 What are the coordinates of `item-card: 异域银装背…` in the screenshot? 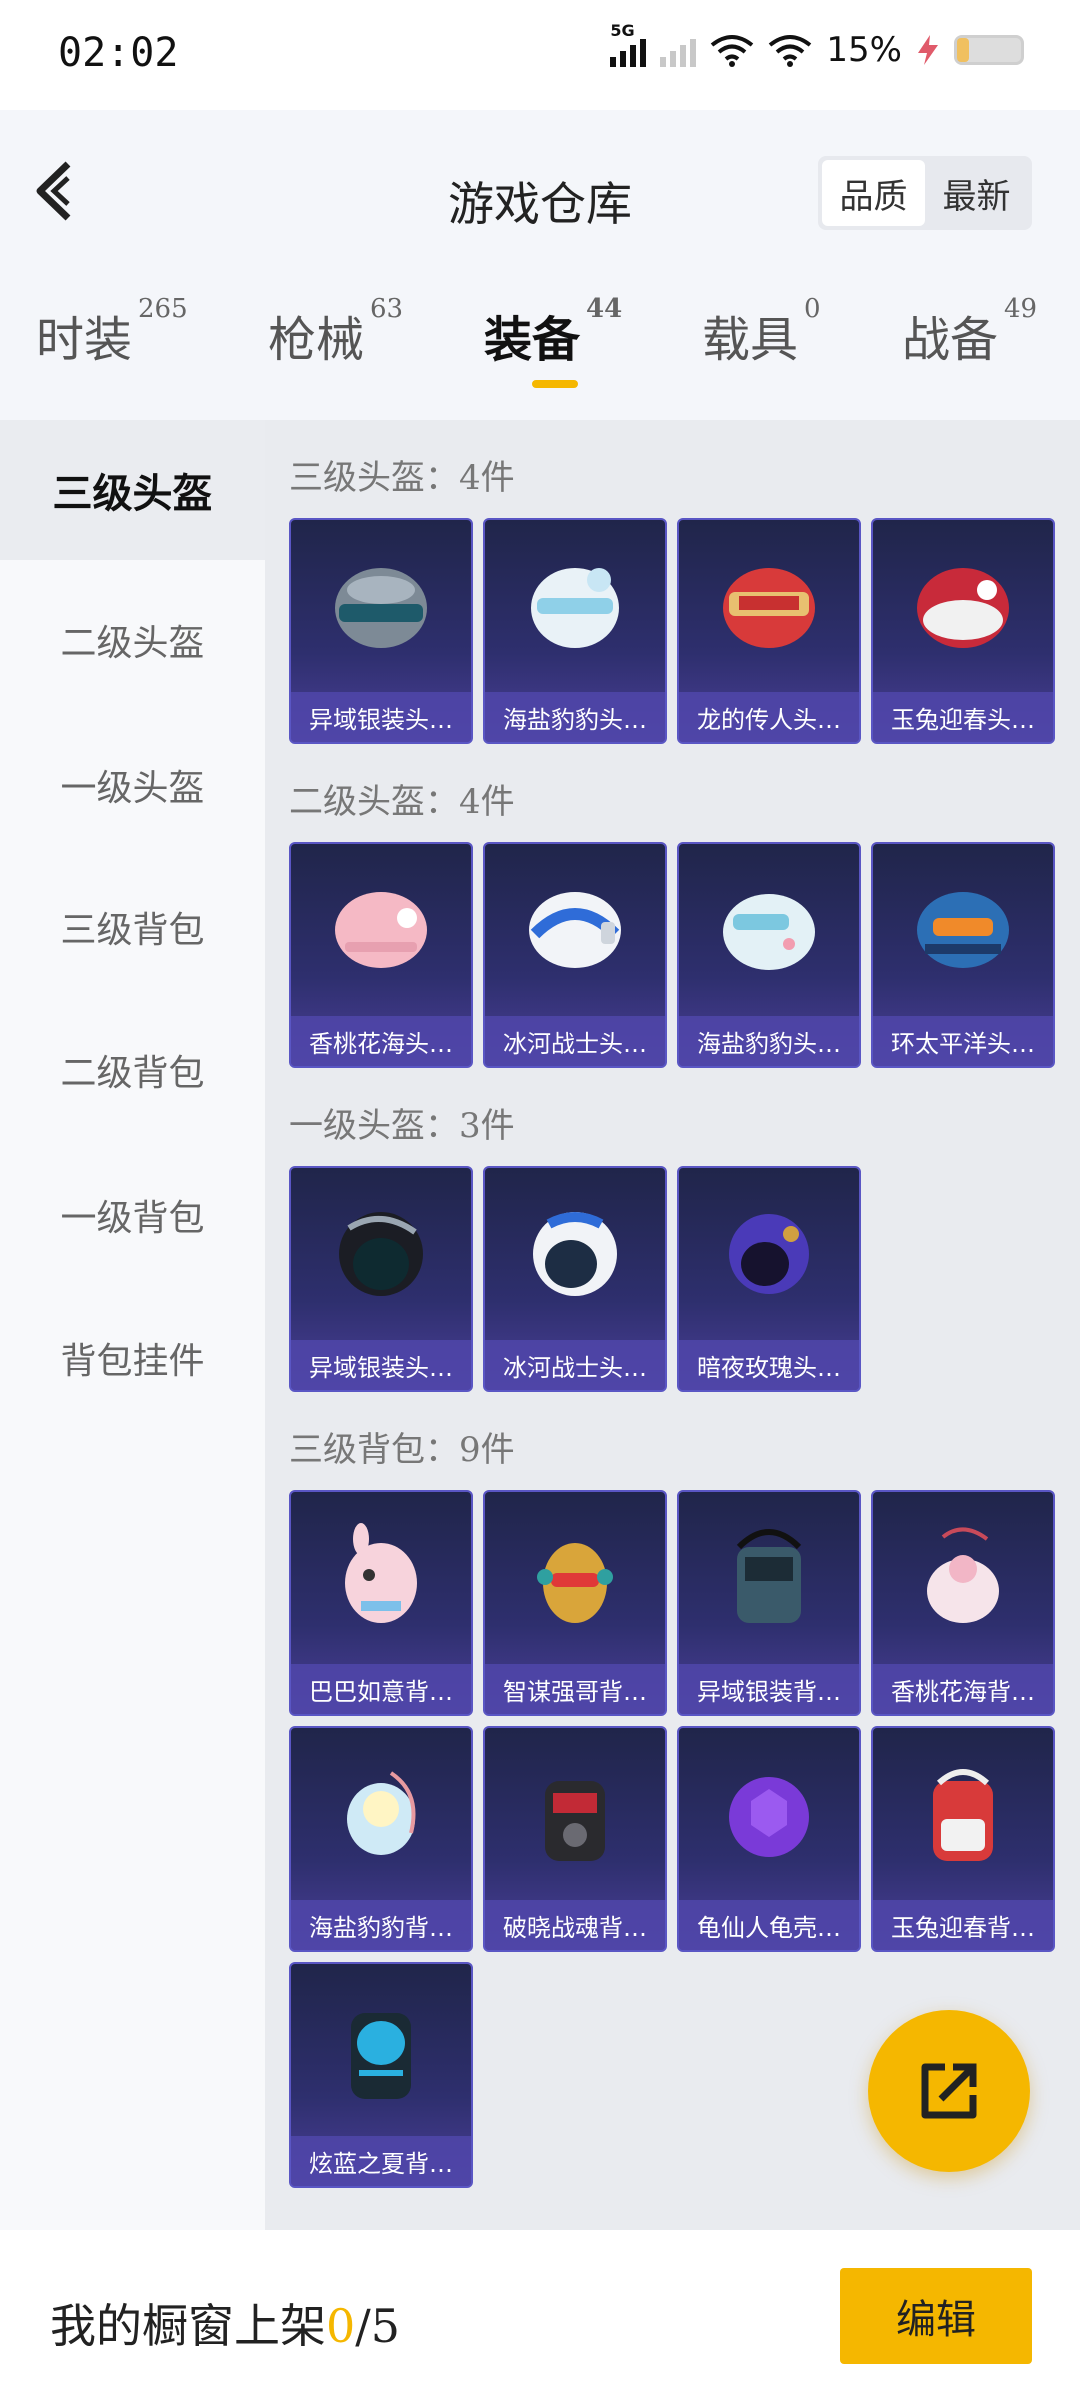 It's located at (769, 1603).